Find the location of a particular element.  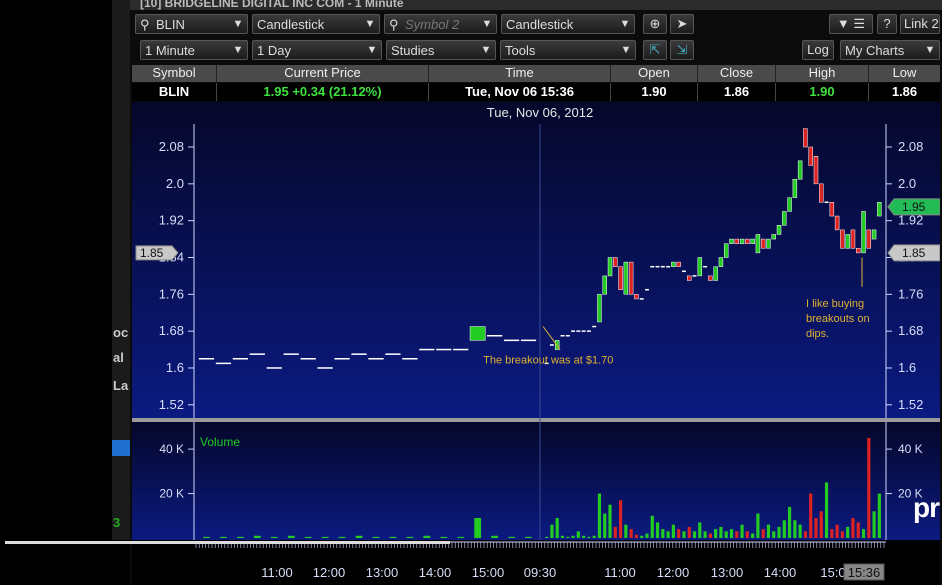

chart-type-select: Candlestick ▼ is located at coordinates (316, 24).